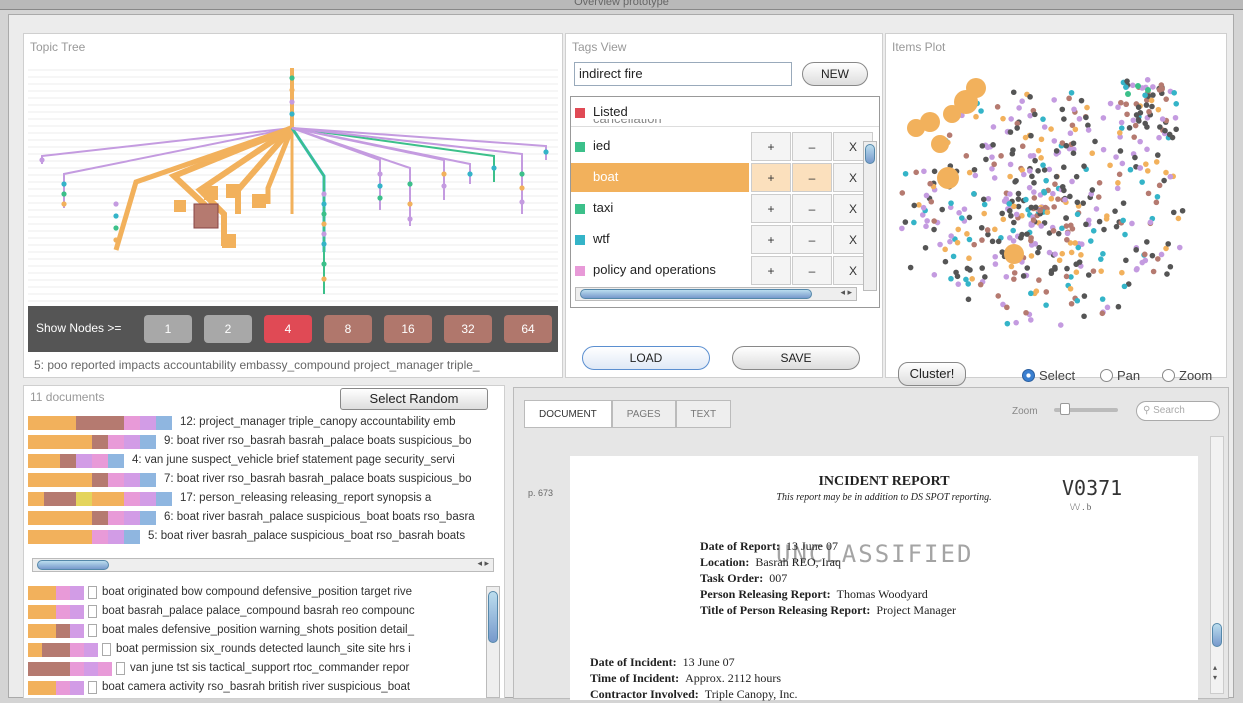 The width and height of the screenshot is (1243, 703). Describe the element at coordinates (696, 294) in the screenshot. I see `tag-list-hscroll-thumb` at that location.